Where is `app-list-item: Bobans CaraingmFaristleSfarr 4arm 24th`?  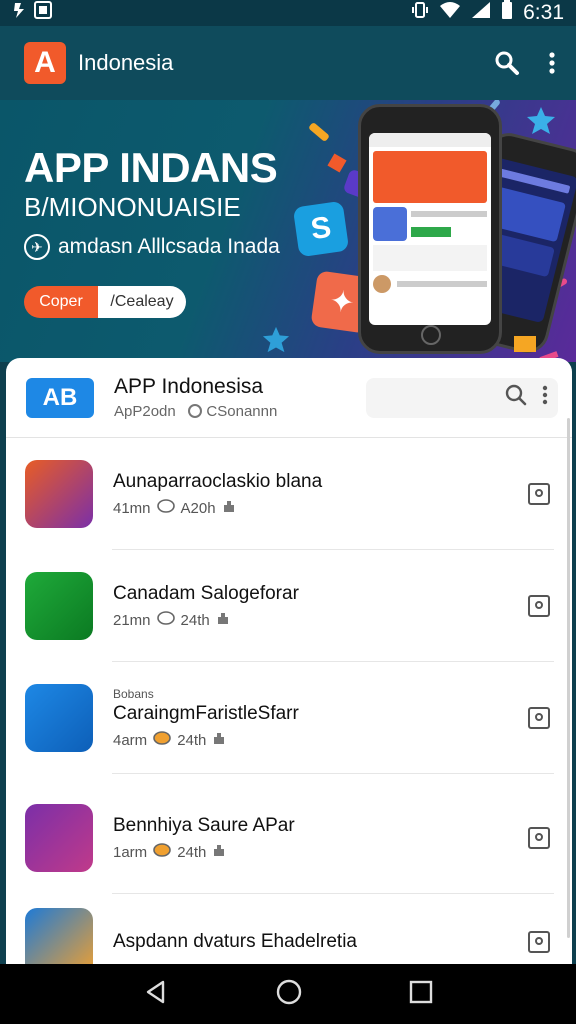 app-list-item: Bobans CaraingmFaristleSfarr 4arm 24th is located at coordinates (289, 718).